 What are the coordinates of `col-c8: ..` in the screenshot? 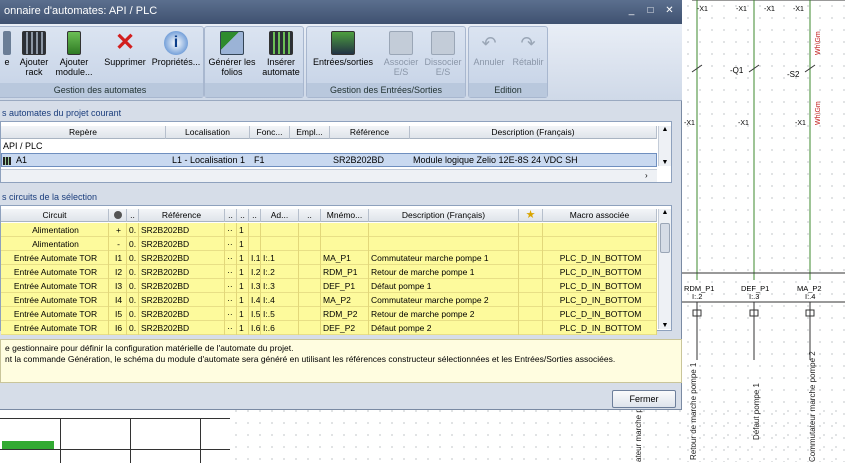 It's located at (310, 215).